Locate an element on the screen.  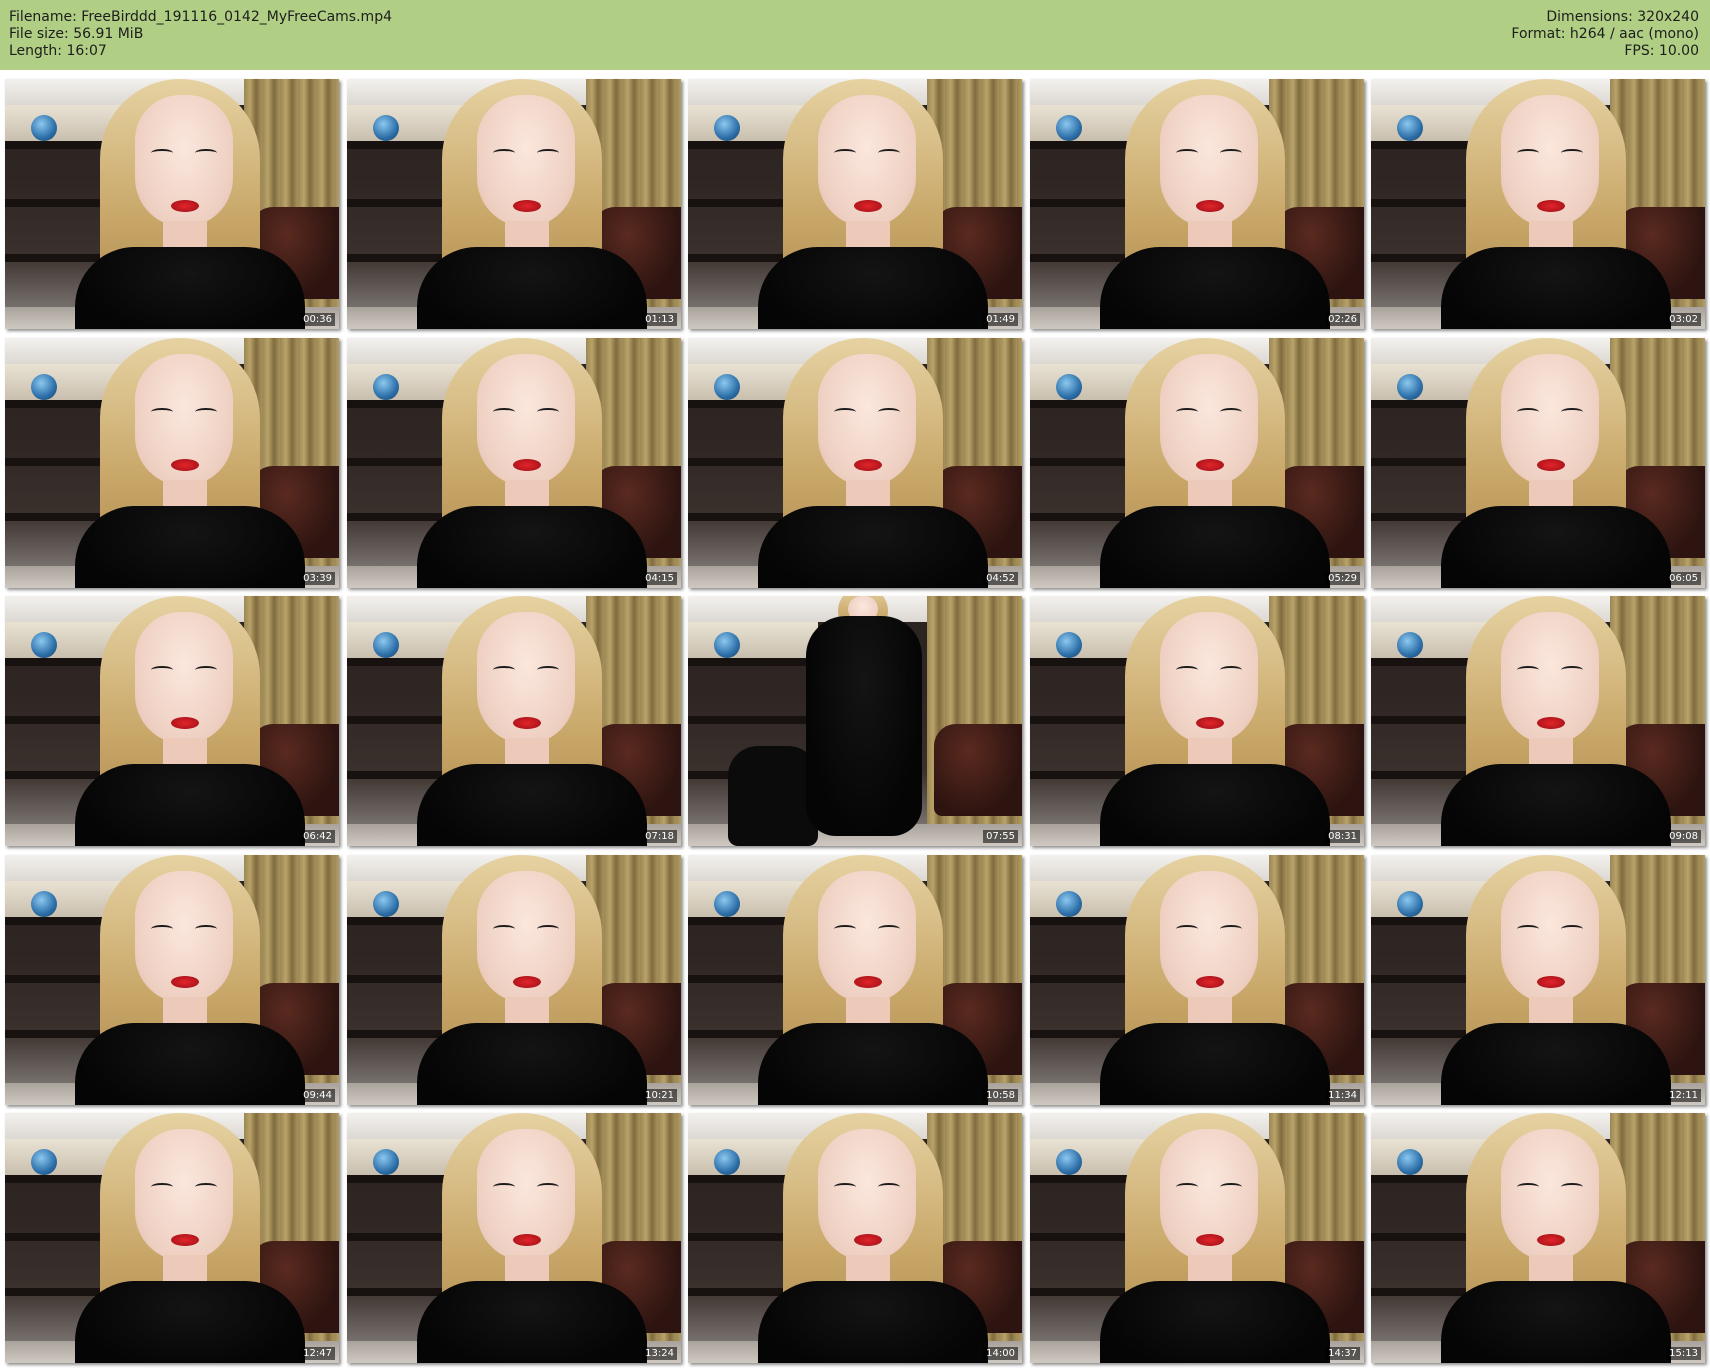
video-thumbnail: 05:29 is located at coordinates (1197, 463).